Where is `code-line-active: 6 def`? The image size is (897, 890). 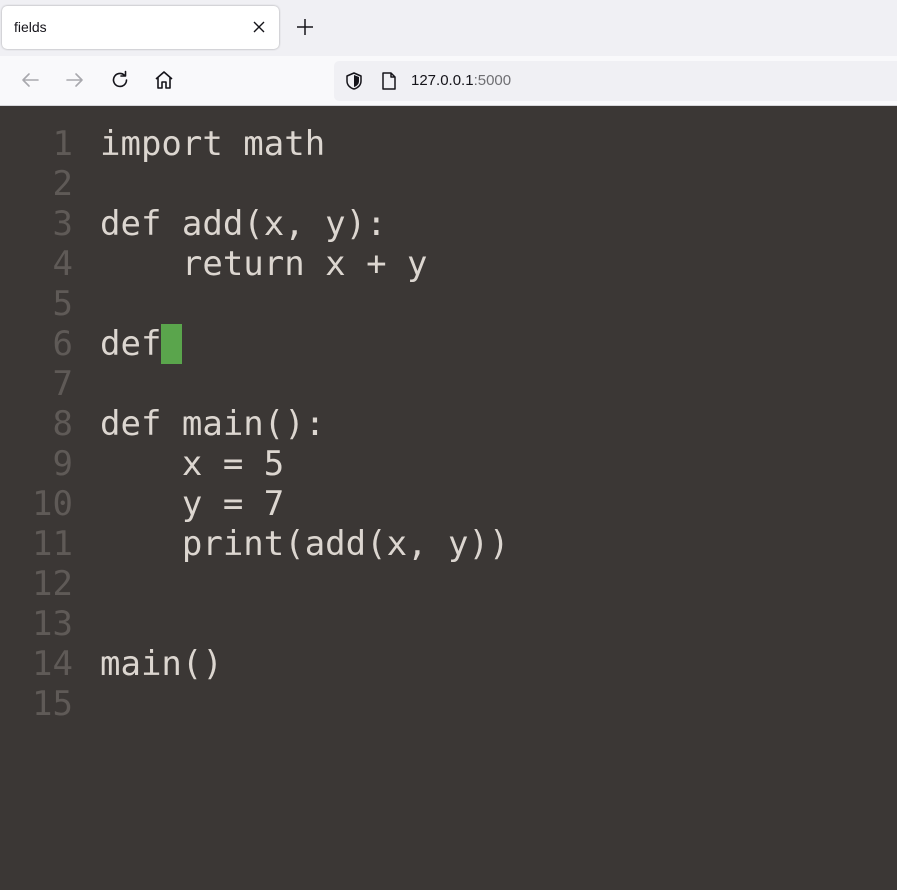
code-line-active: 6 def is located at coordinates (448, 340).